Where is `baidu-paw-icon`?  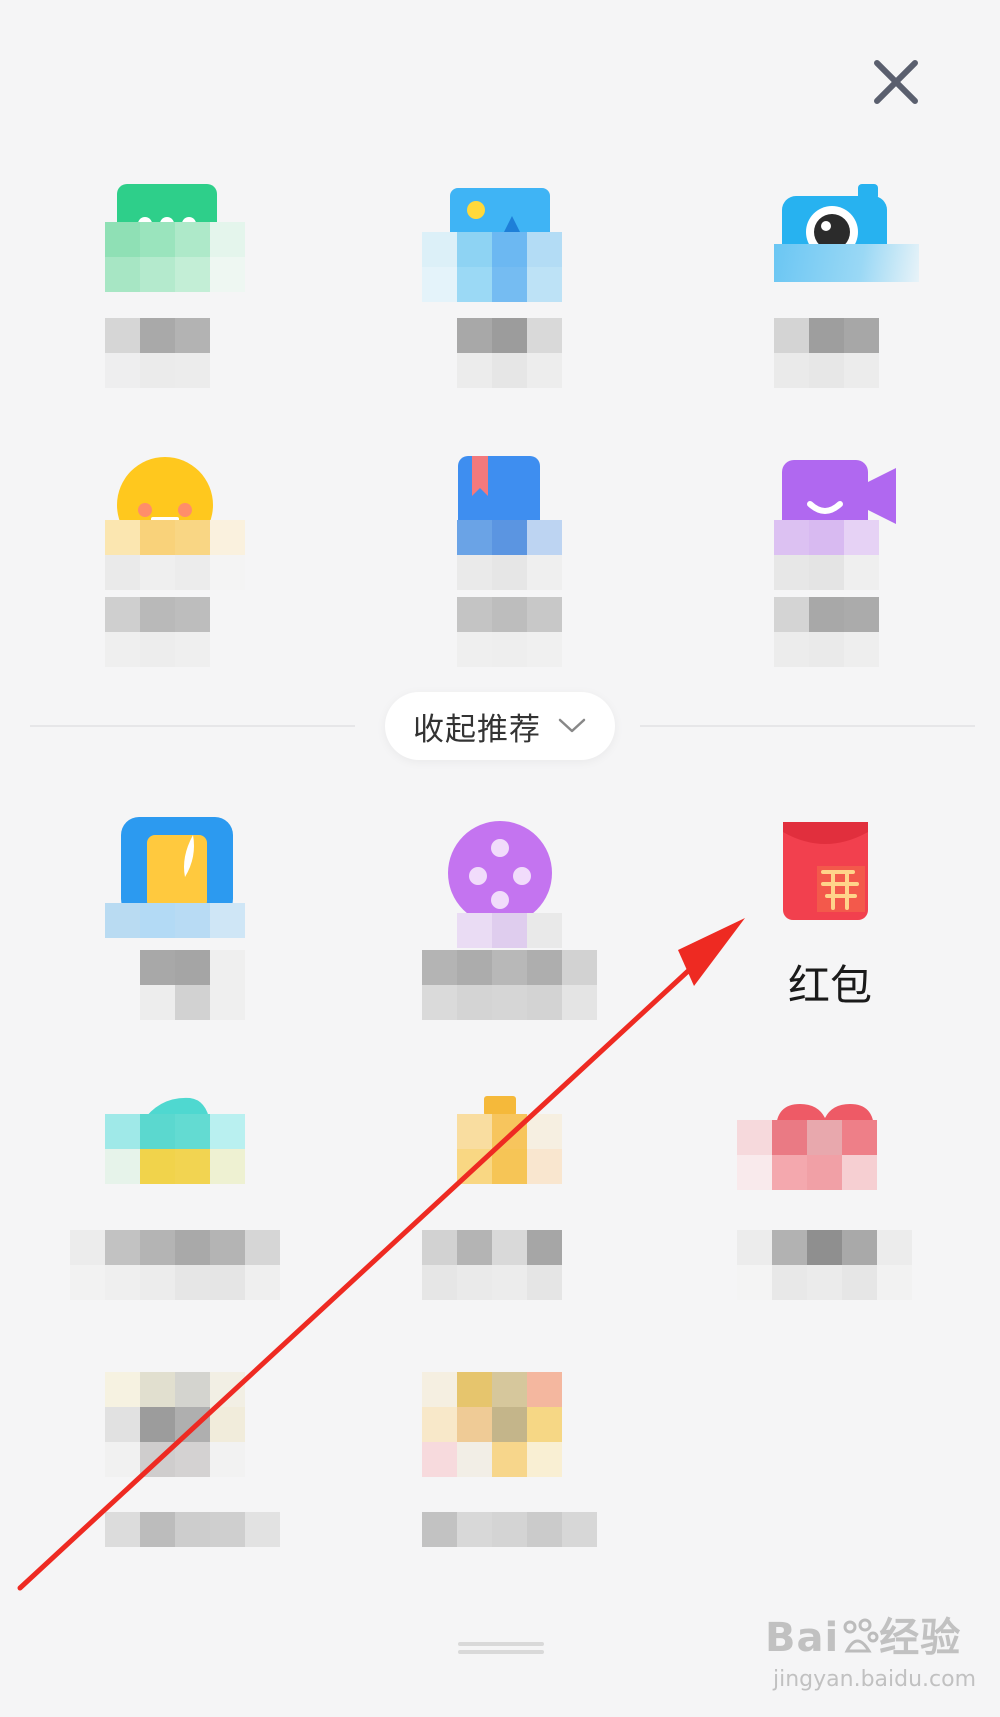 baidu-paw-icon is located at coordinates (859, 1637).